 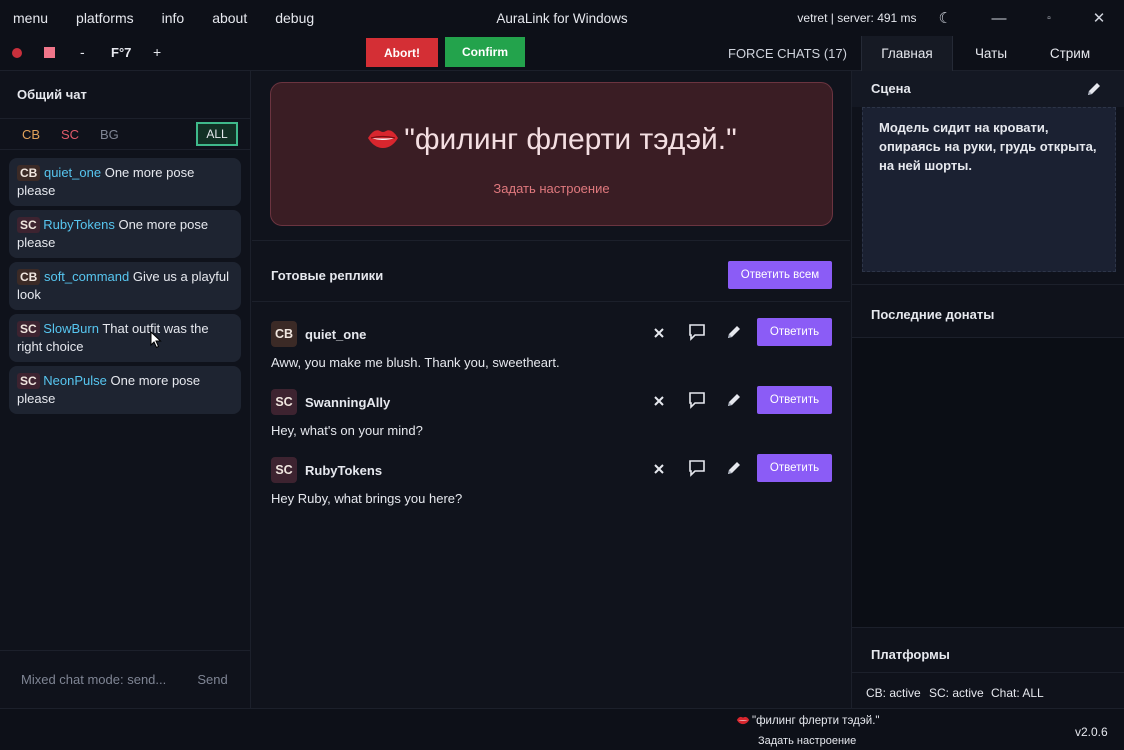 I want to click on tab-main: Главная, so click(x=907, y=53).